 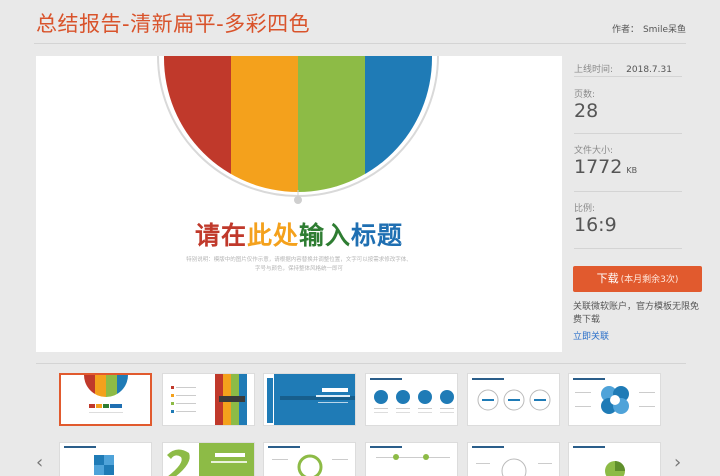 What do you see at coordinates (649, 280) in the screenshot?
I see `download-remaining: (本月剩余3次)` at bounding box center [649, 280].